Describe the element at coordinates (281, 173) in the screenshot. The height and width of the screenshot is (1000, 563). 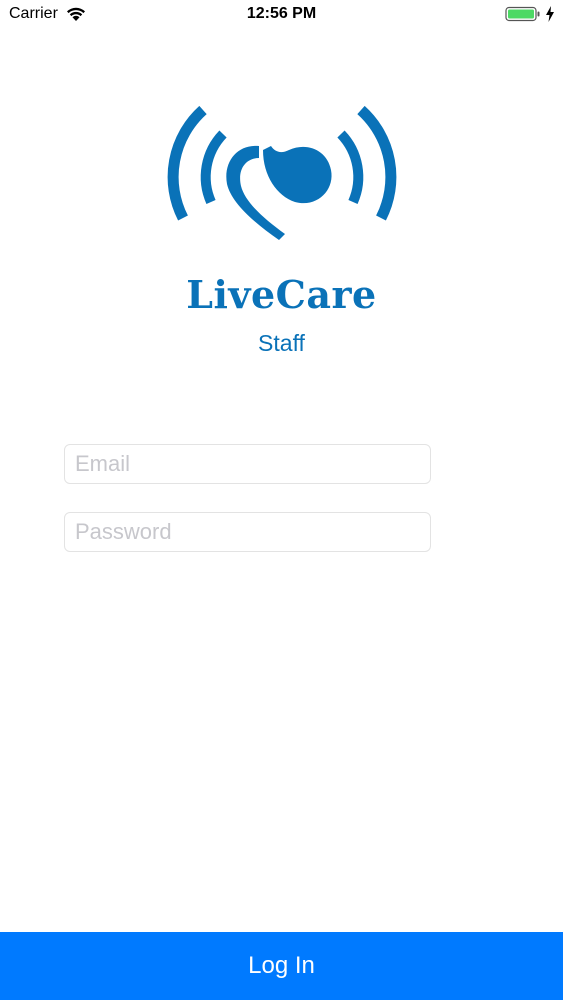
I see `heart-broadcast-logo-icon` at that location.